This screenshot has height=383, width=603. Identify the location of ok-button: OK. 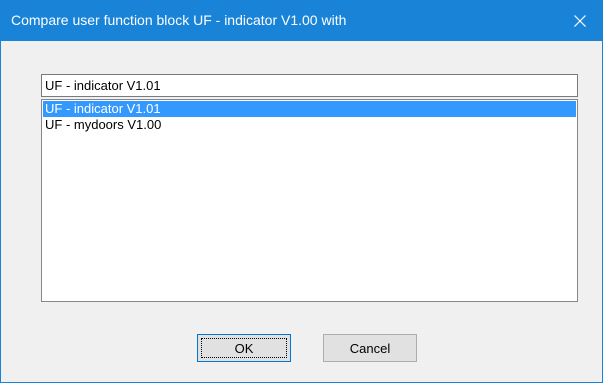
(244, 348).